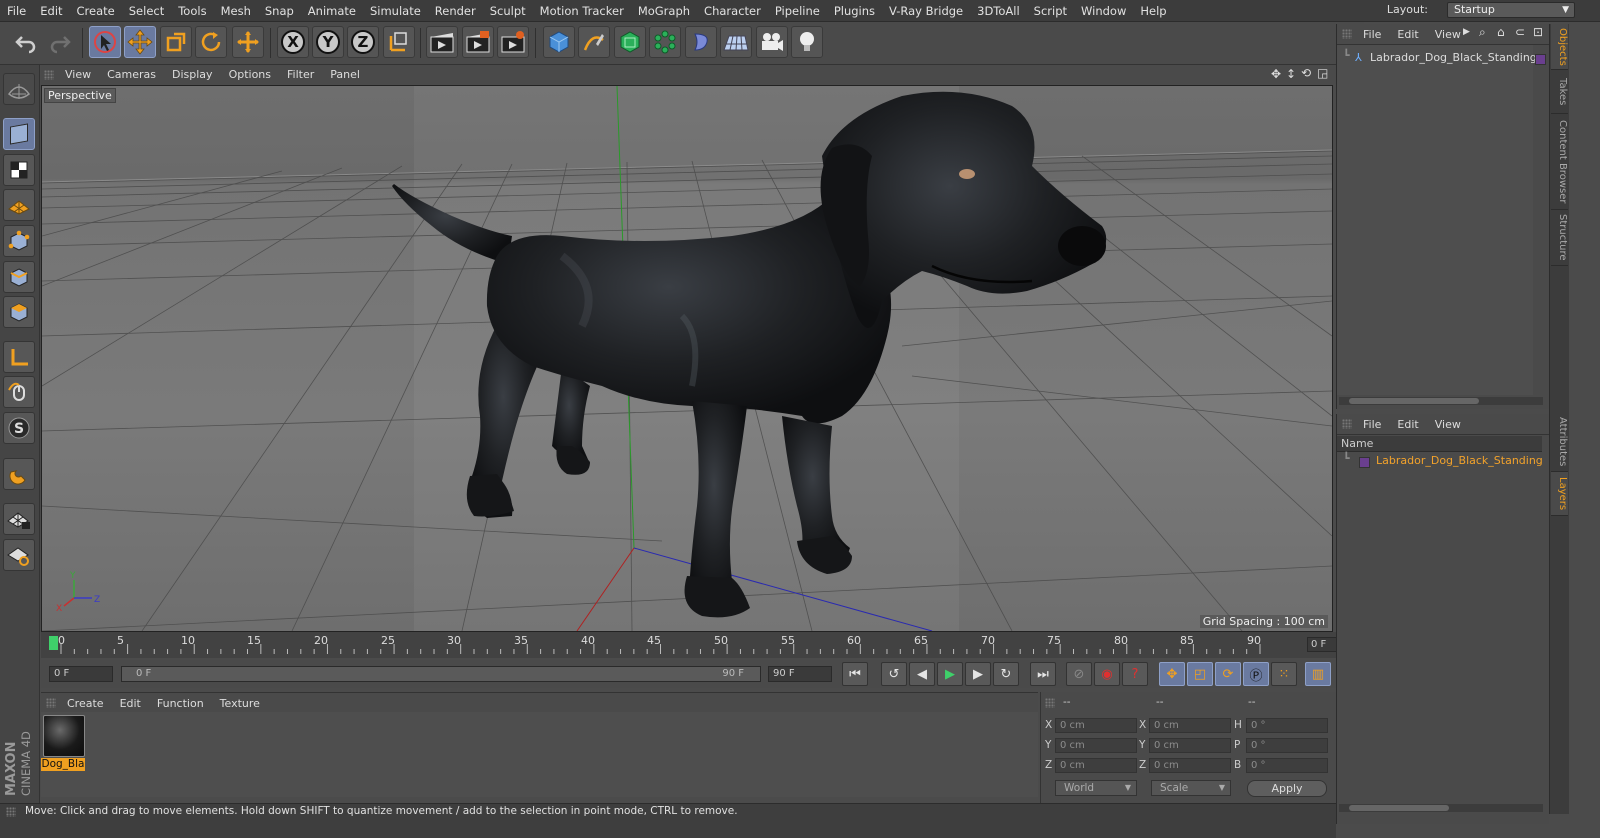 This screenshot has height=838, width=1600. I want to click on previous-key-icon: ↺, so click(894, 674).